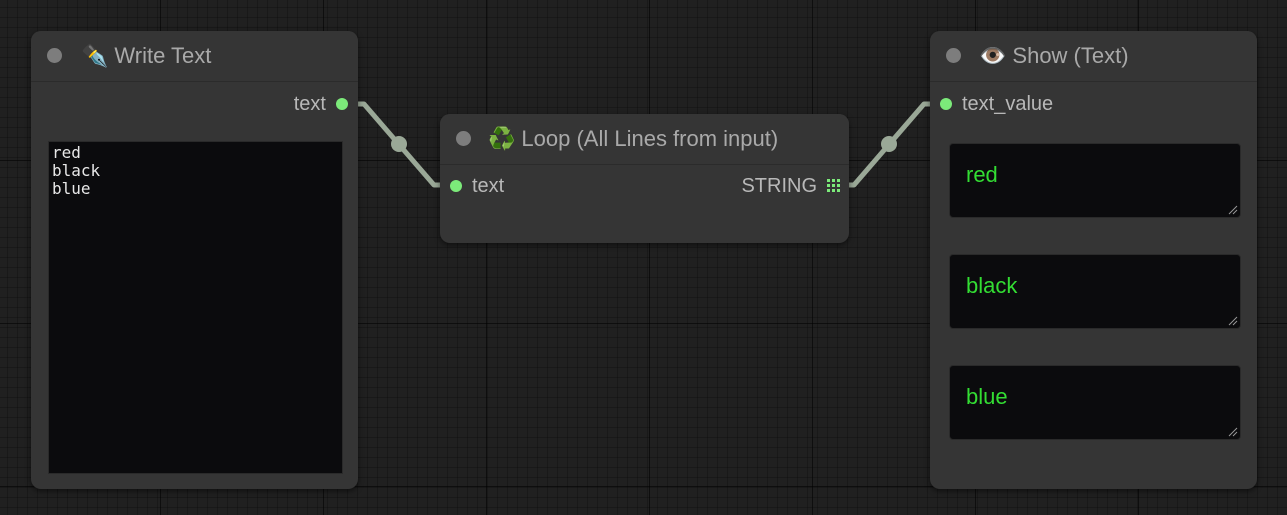  I want to click on node-title-bar: ✒️ Write Text, so click(194, 56).